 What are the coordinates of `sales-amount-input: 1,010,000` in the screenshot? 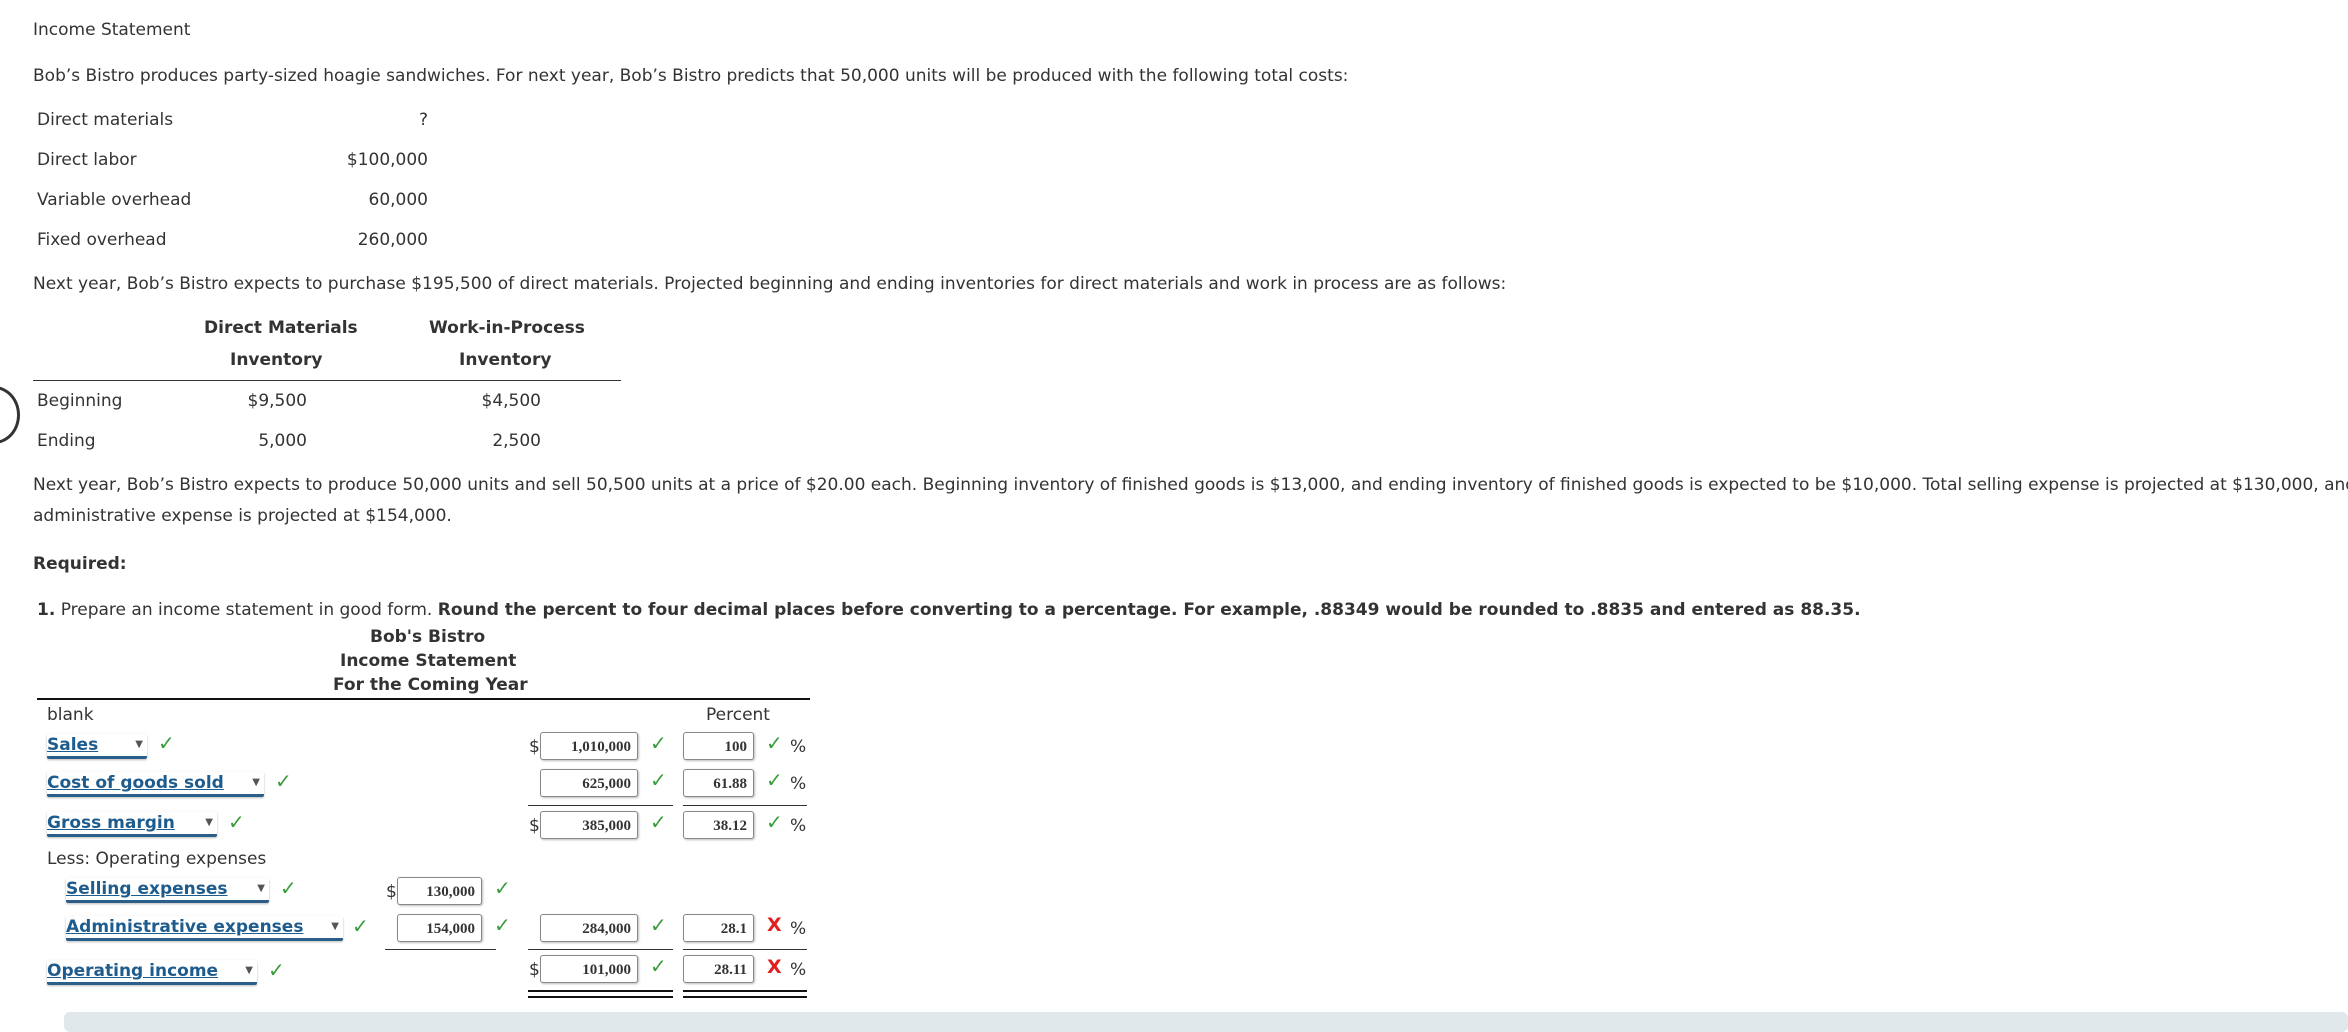 It's located at (589, 746).